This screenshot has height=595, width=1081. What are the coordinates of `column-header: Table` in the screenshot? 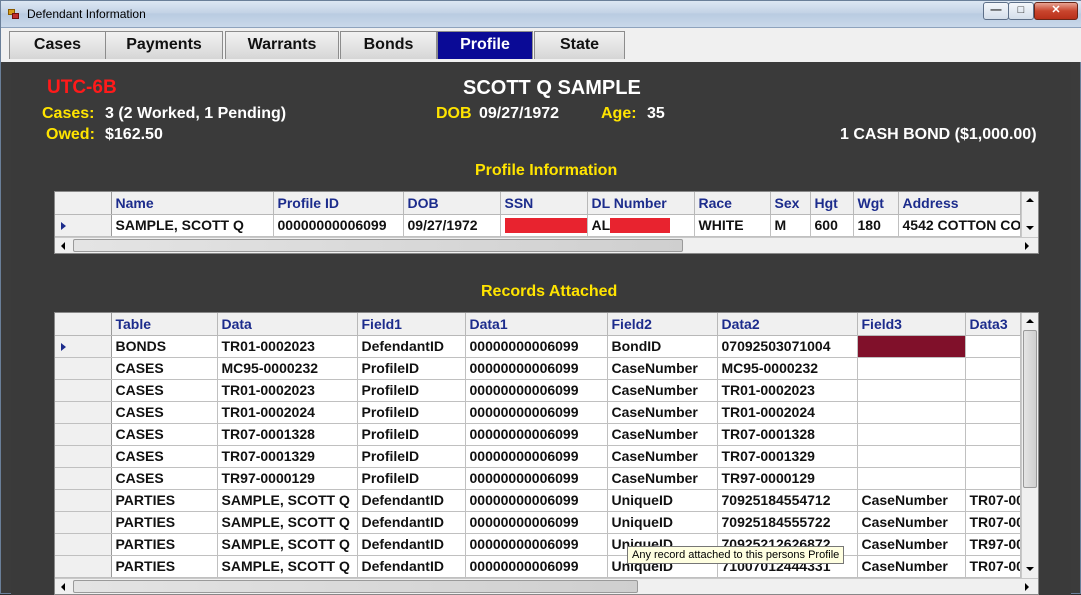 It's located at (164, 324).